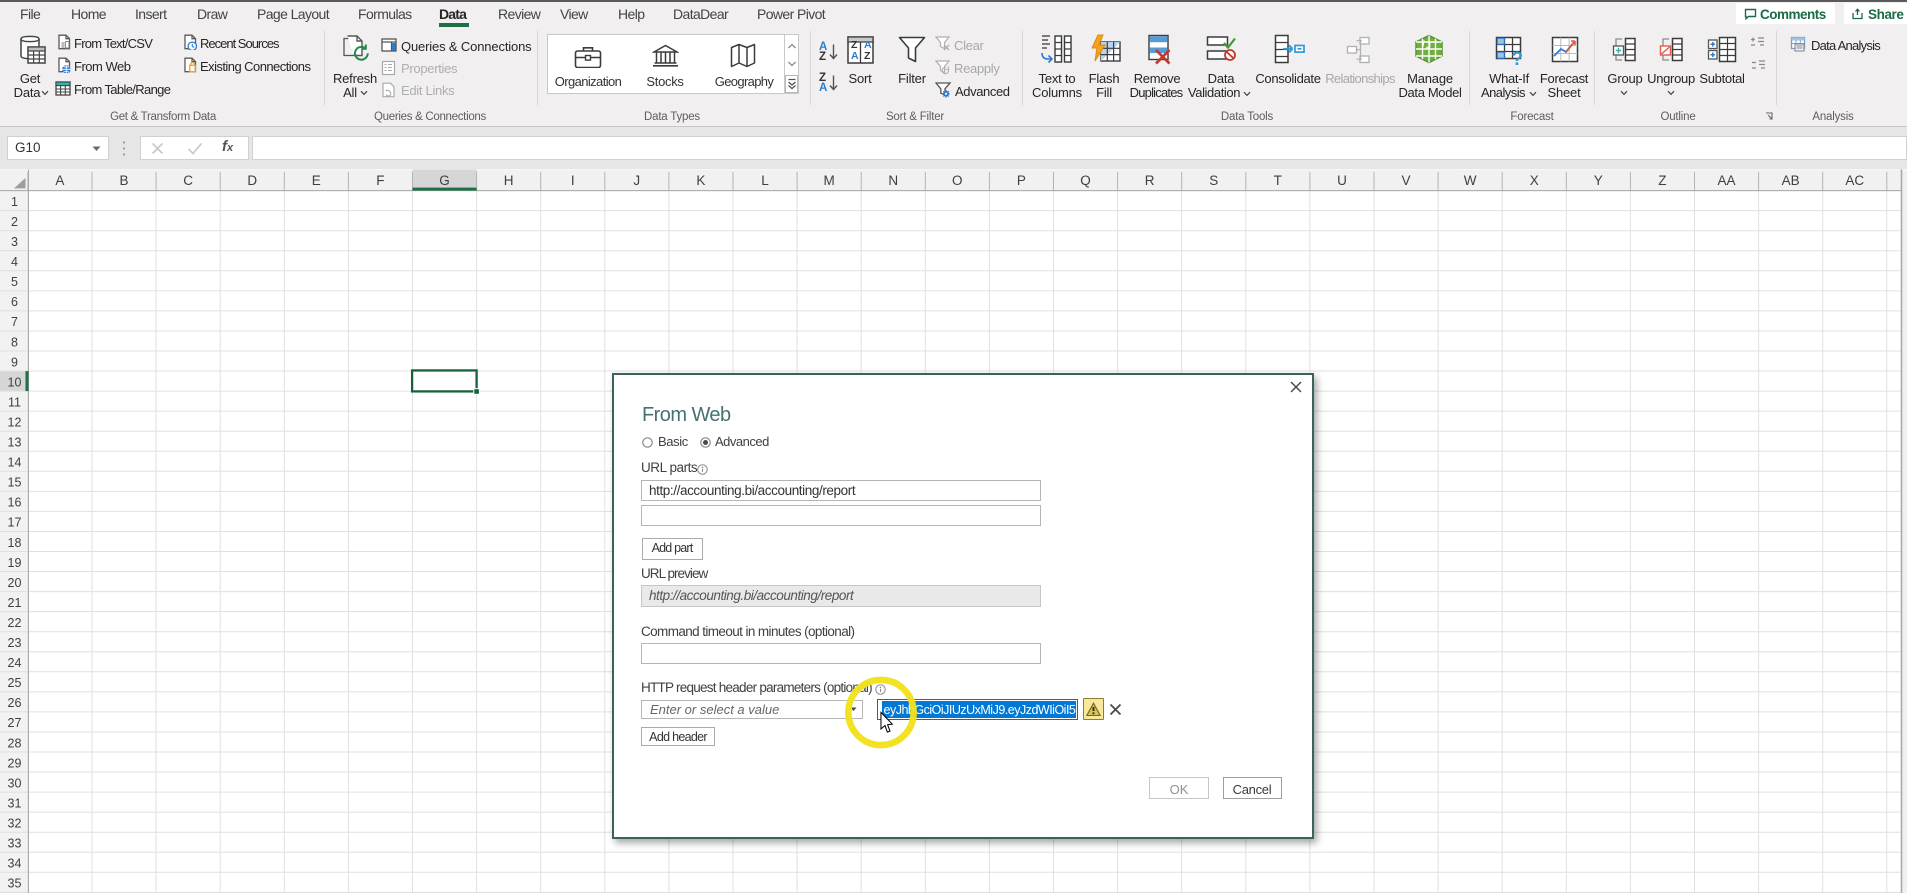 The image size is (1907, 893). Describe the element at coordinates (14, 242) in the screenshot. I see `svg-text: 3` at that location.